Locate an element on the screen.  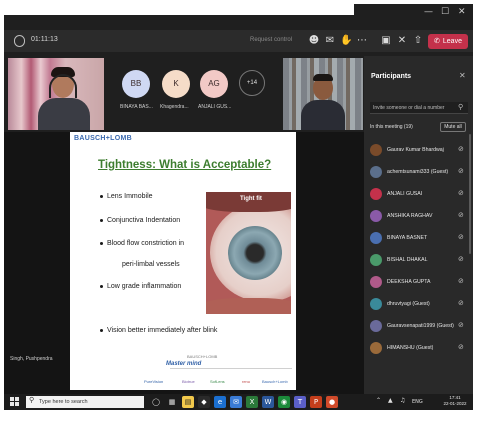
participant-name: BINAYA BASNET is located at coordinates (407, 238).